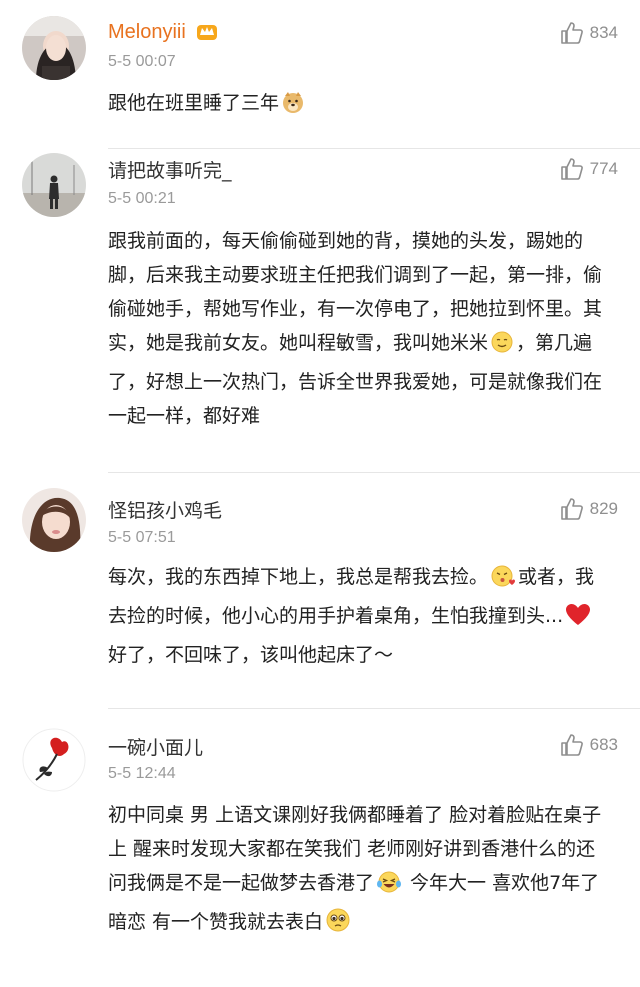  I want to click on doge-emoji-icon, so click(293, 107).